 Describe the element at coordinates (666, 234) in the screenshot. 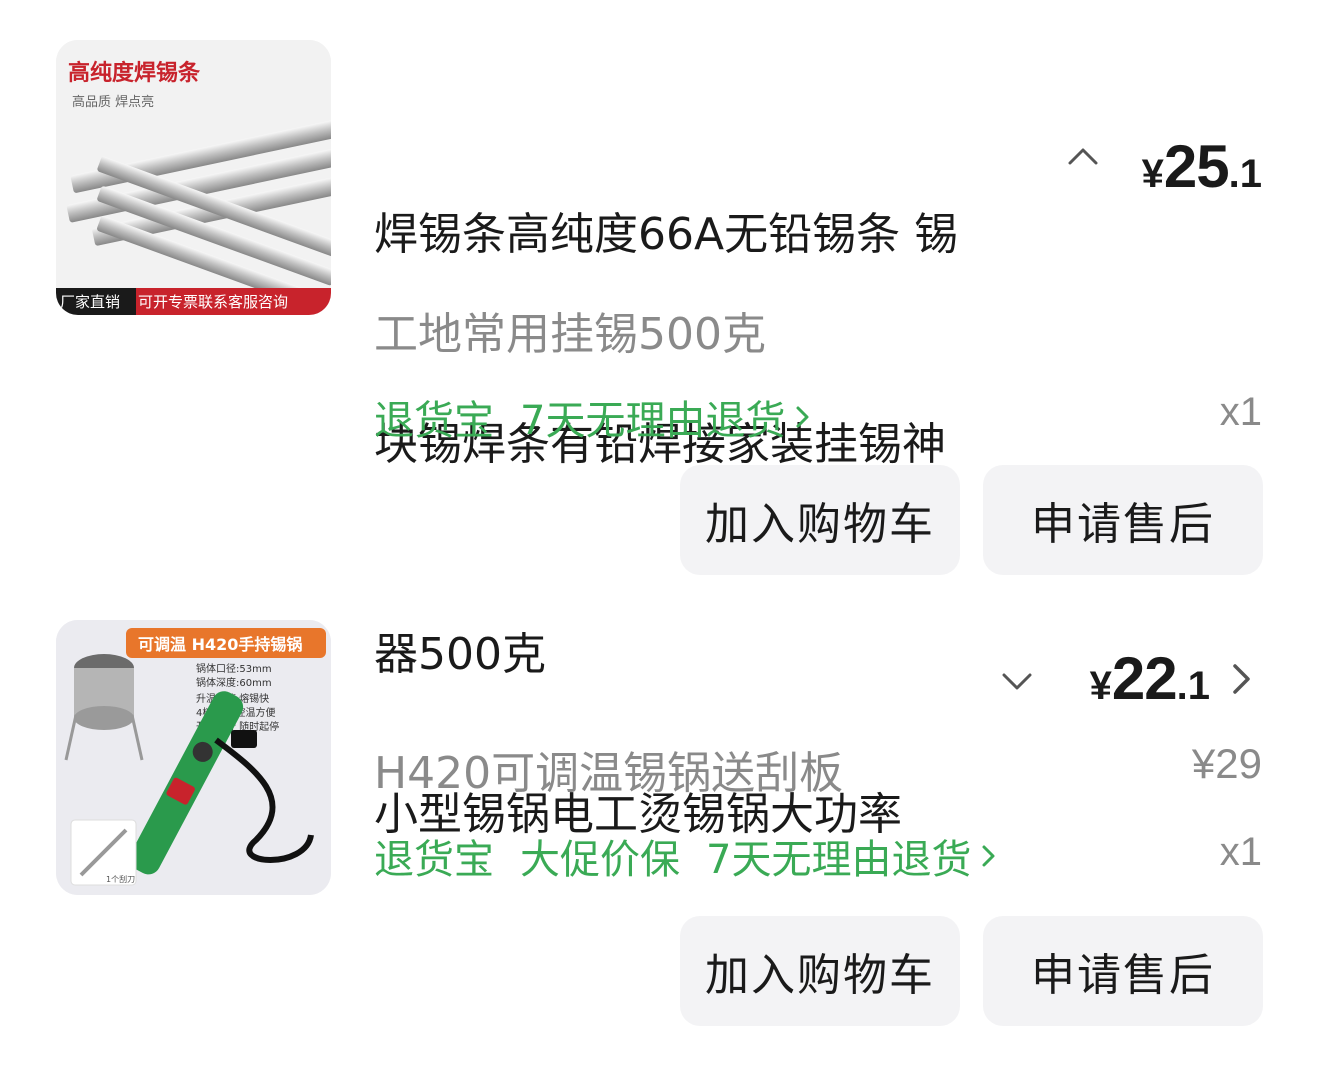

I see `product-title-line: 焊锡条高纯度66A无铅锡条 锡` at that location.